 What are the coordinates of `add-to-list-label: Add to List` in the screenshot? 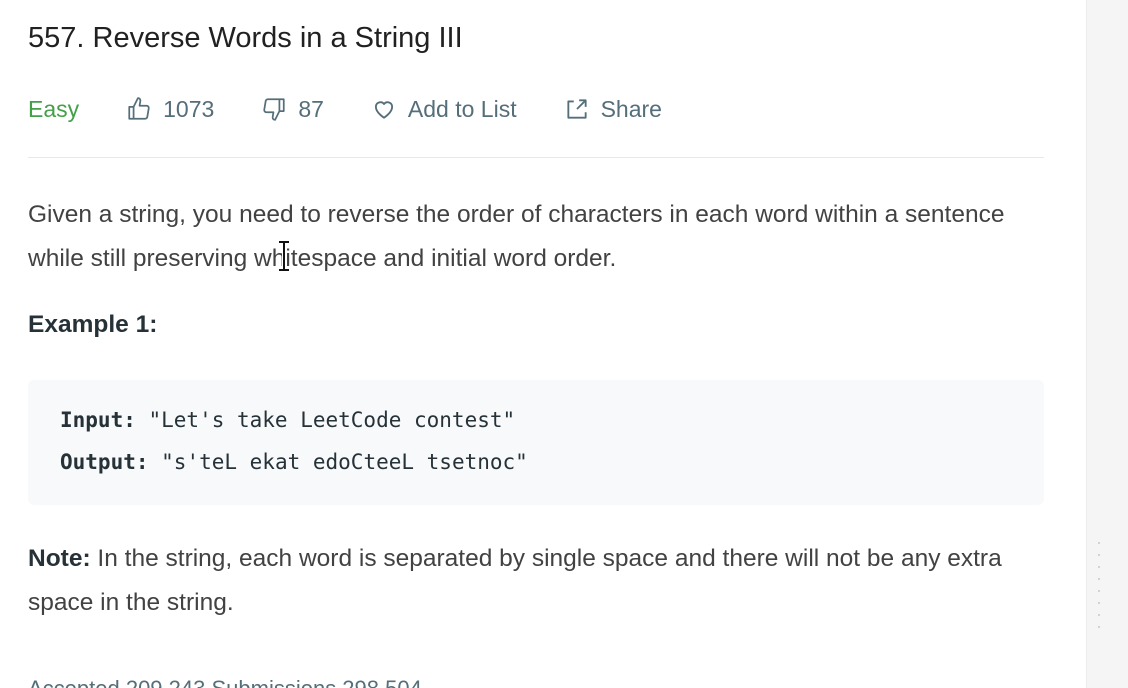 It's located at (462, 108).